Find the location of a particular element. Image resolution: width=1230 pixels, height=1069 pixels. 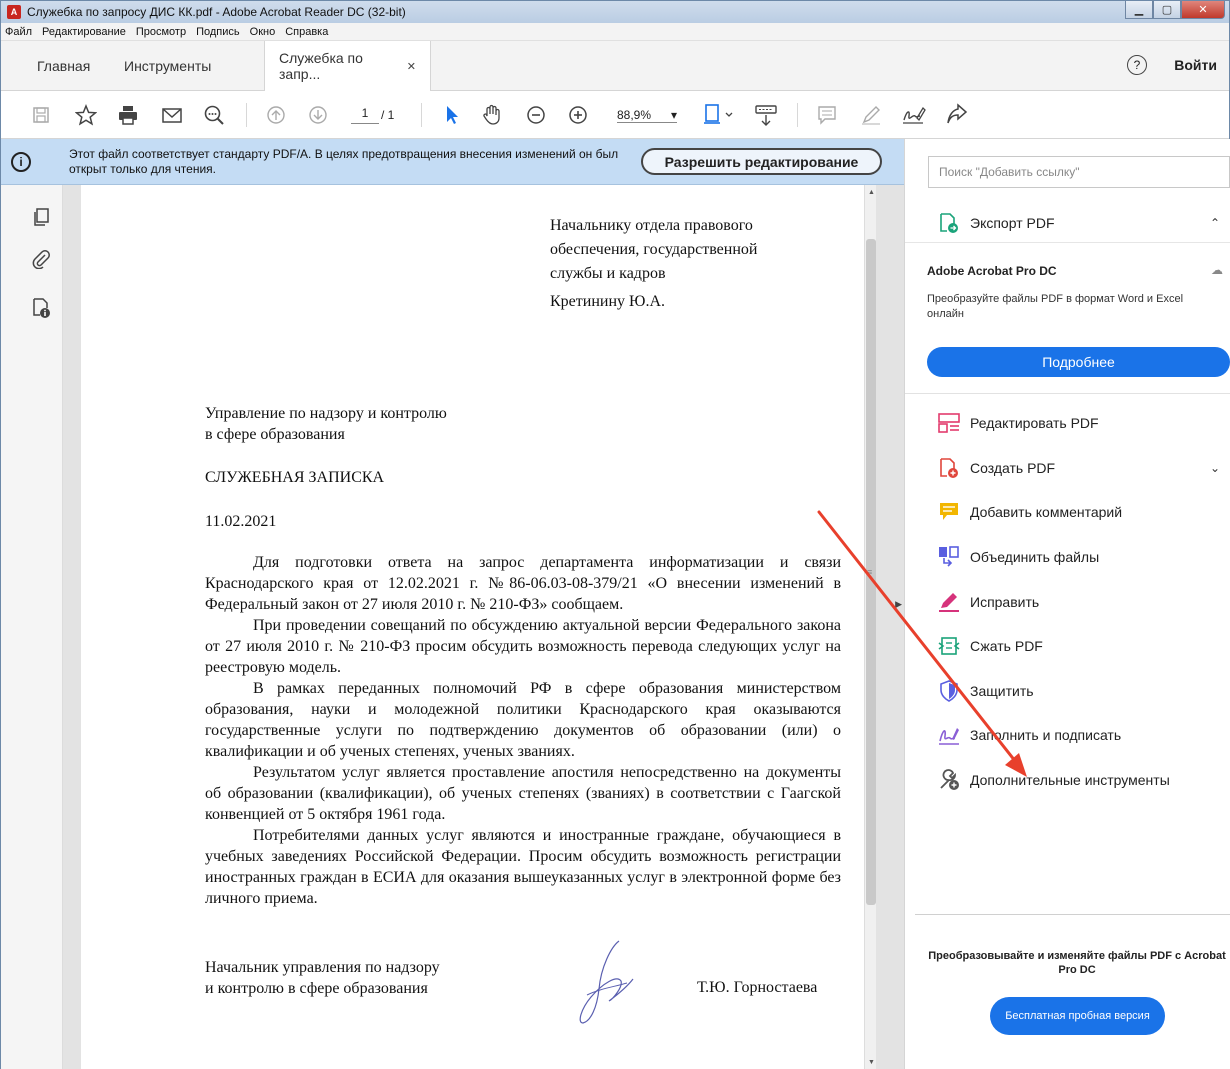

handwritten-signature-icon is located at coordinates (606, 982).